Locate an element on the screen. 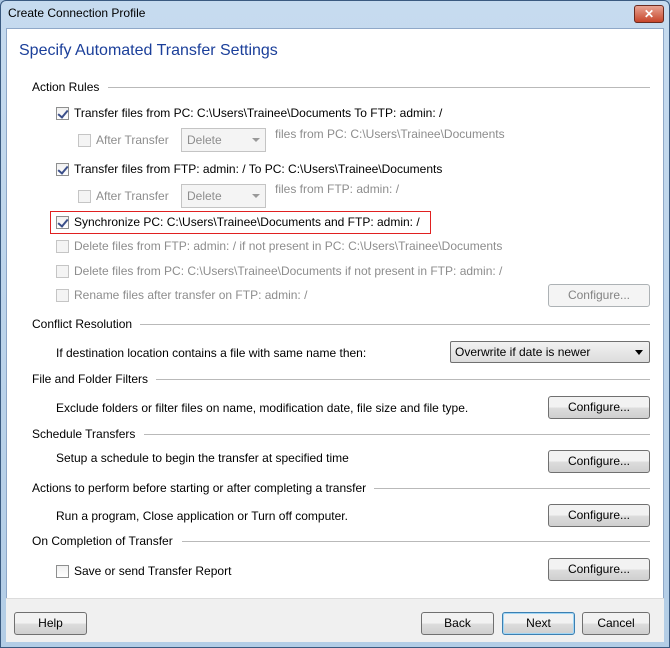 Image resolution: width=670 pixels, height=648 pixels. after-transfer-2-select: Delete is located at coordinates (223, 196).